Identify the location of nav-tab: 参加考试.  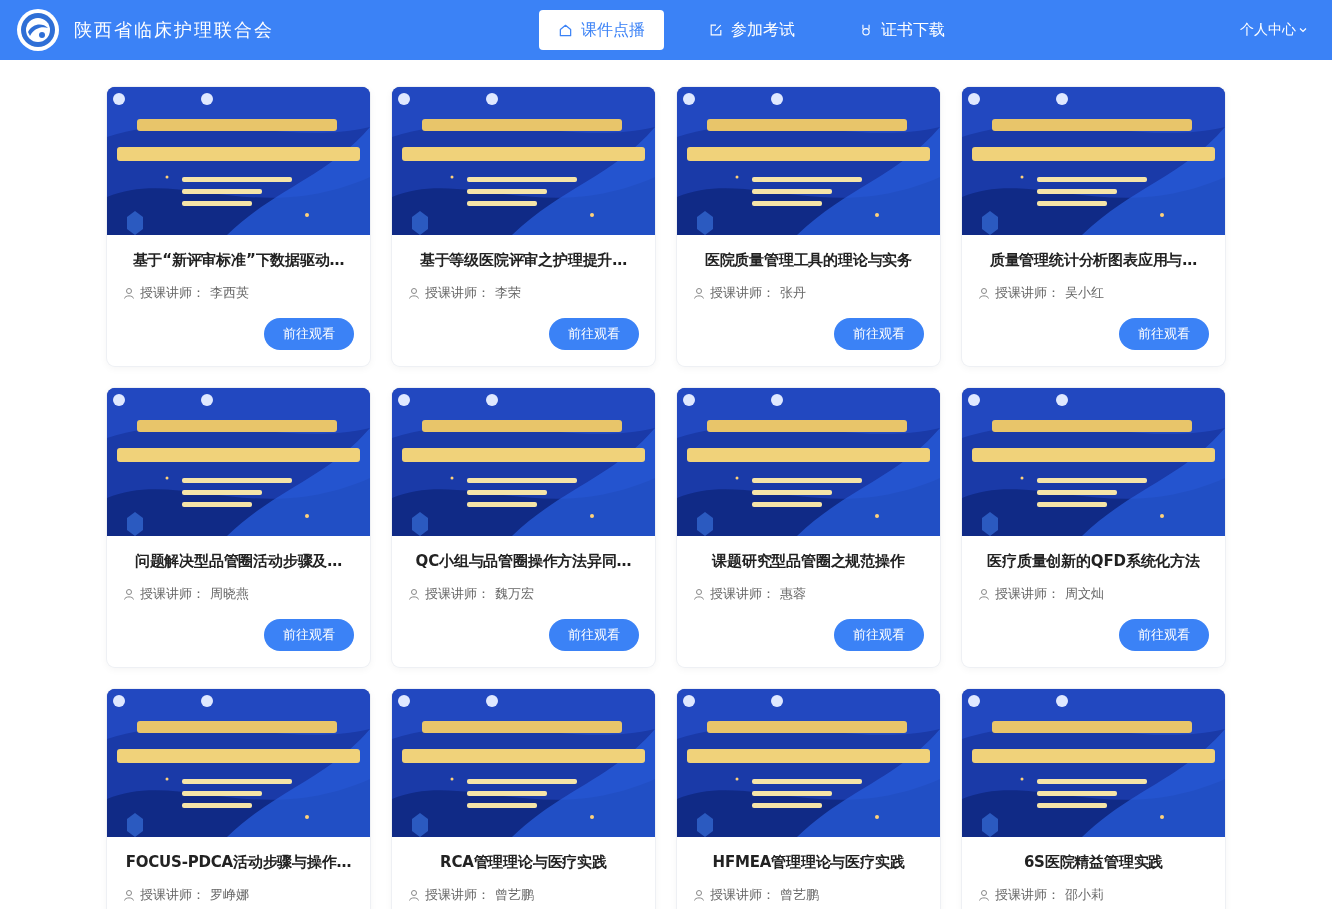
(752, 30).